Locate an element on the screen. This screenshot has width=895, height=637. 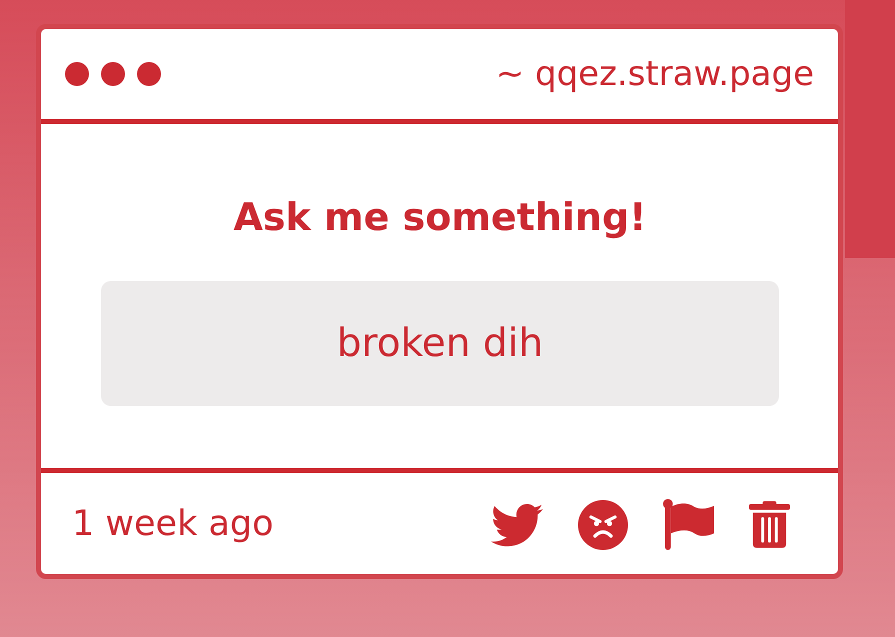
bird-icon is located at coordinates (517, 524).